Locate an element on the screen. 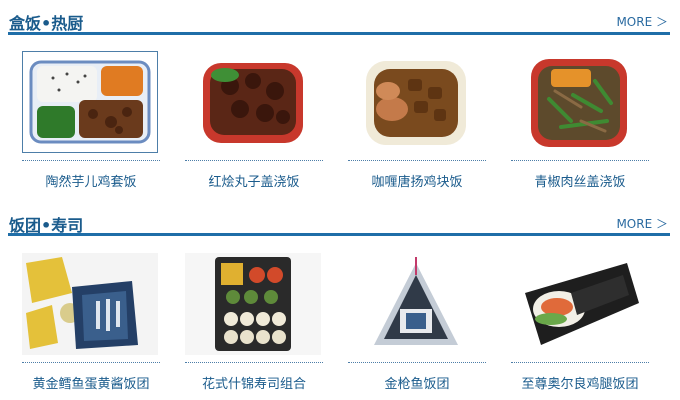 Image resolution: width=680 pixels, height=400 pixels. product-caption: 金枪鱼饭团 is located at coordinates (417, 382).